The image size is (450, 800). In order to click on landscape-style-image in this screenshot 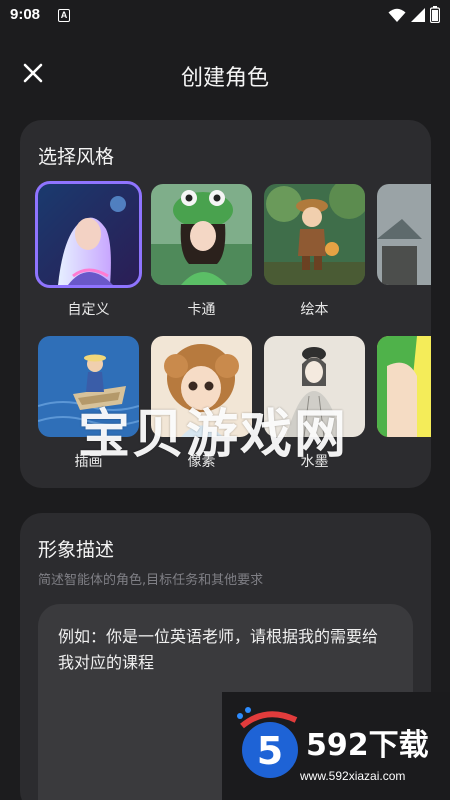, I will do `click(404, 234)`.